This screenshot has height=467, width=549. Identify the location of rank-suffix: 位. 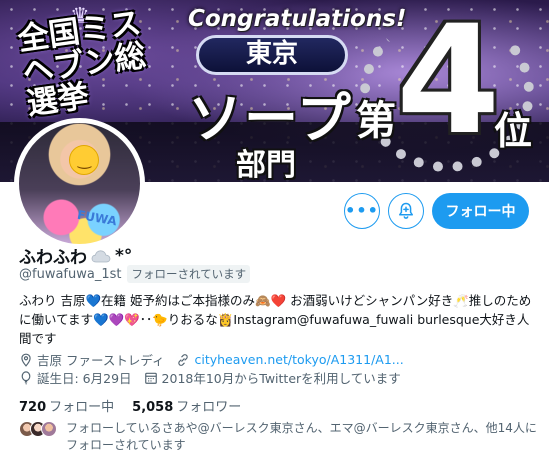
(513, 131).